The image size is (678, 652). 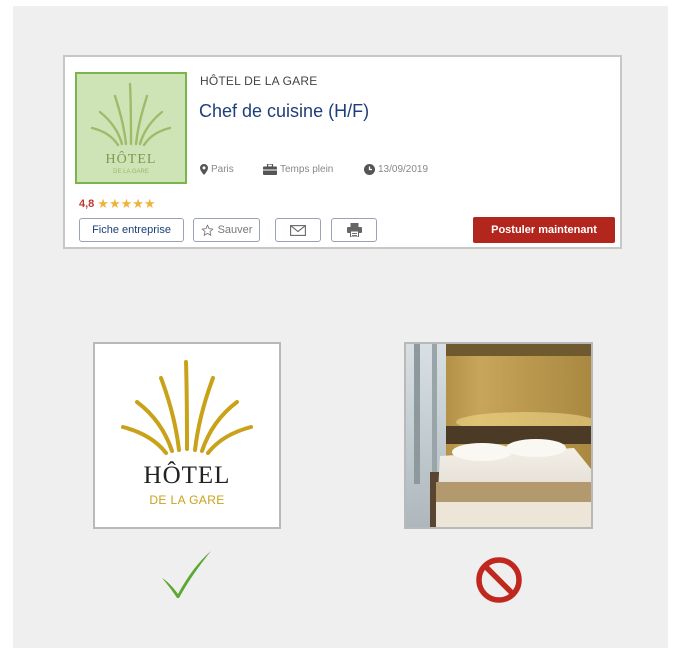 I want to click on print-button, so click(x=354, y=230).